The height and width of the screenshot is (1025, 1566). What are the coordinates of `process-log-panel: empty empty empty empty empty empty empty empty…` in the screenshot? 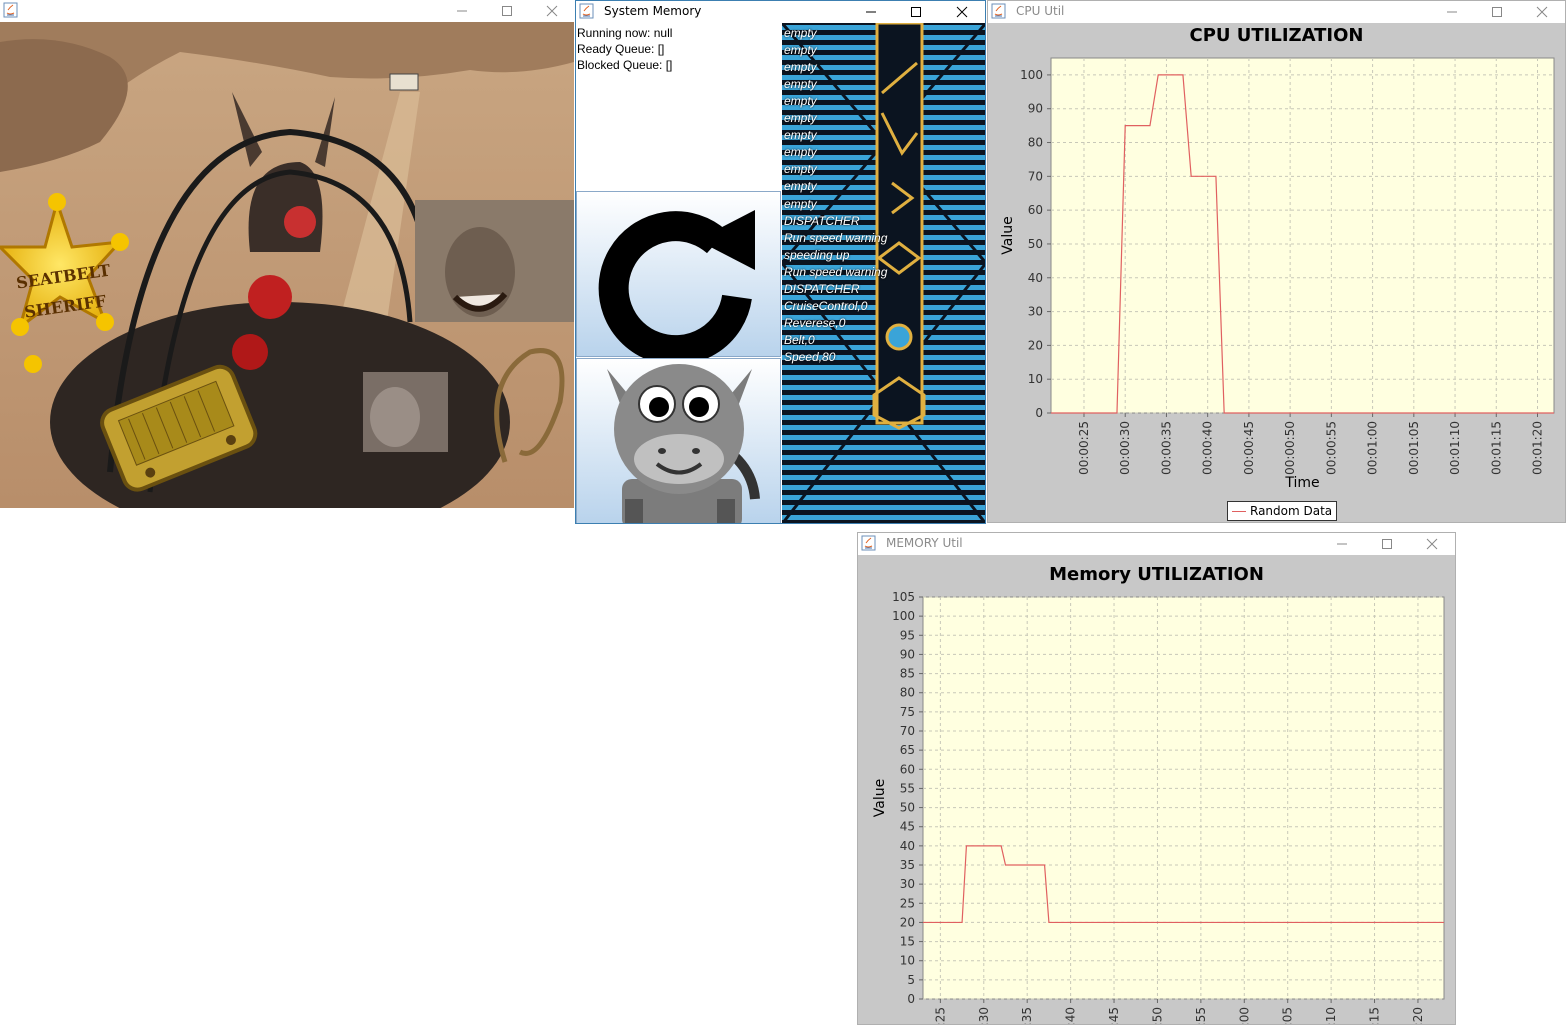 It's located at (883, 273).